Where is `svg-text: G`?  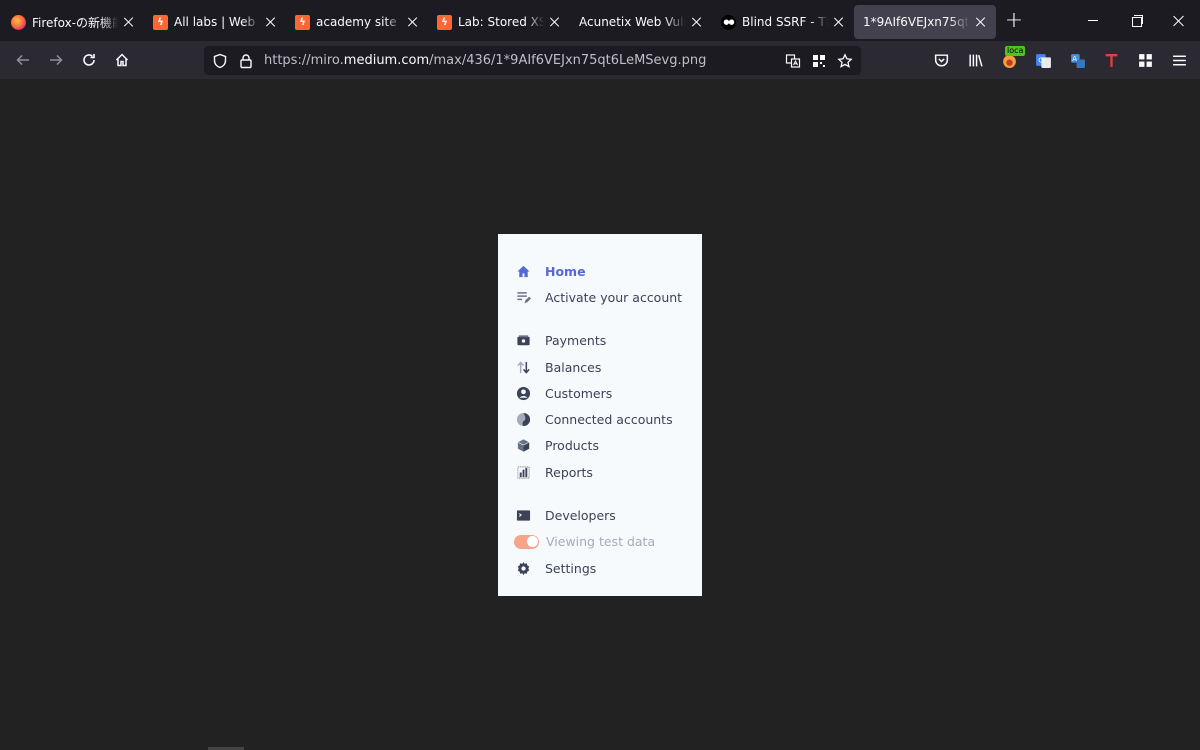
svg-text: G is located at coordinates (1041, 59).